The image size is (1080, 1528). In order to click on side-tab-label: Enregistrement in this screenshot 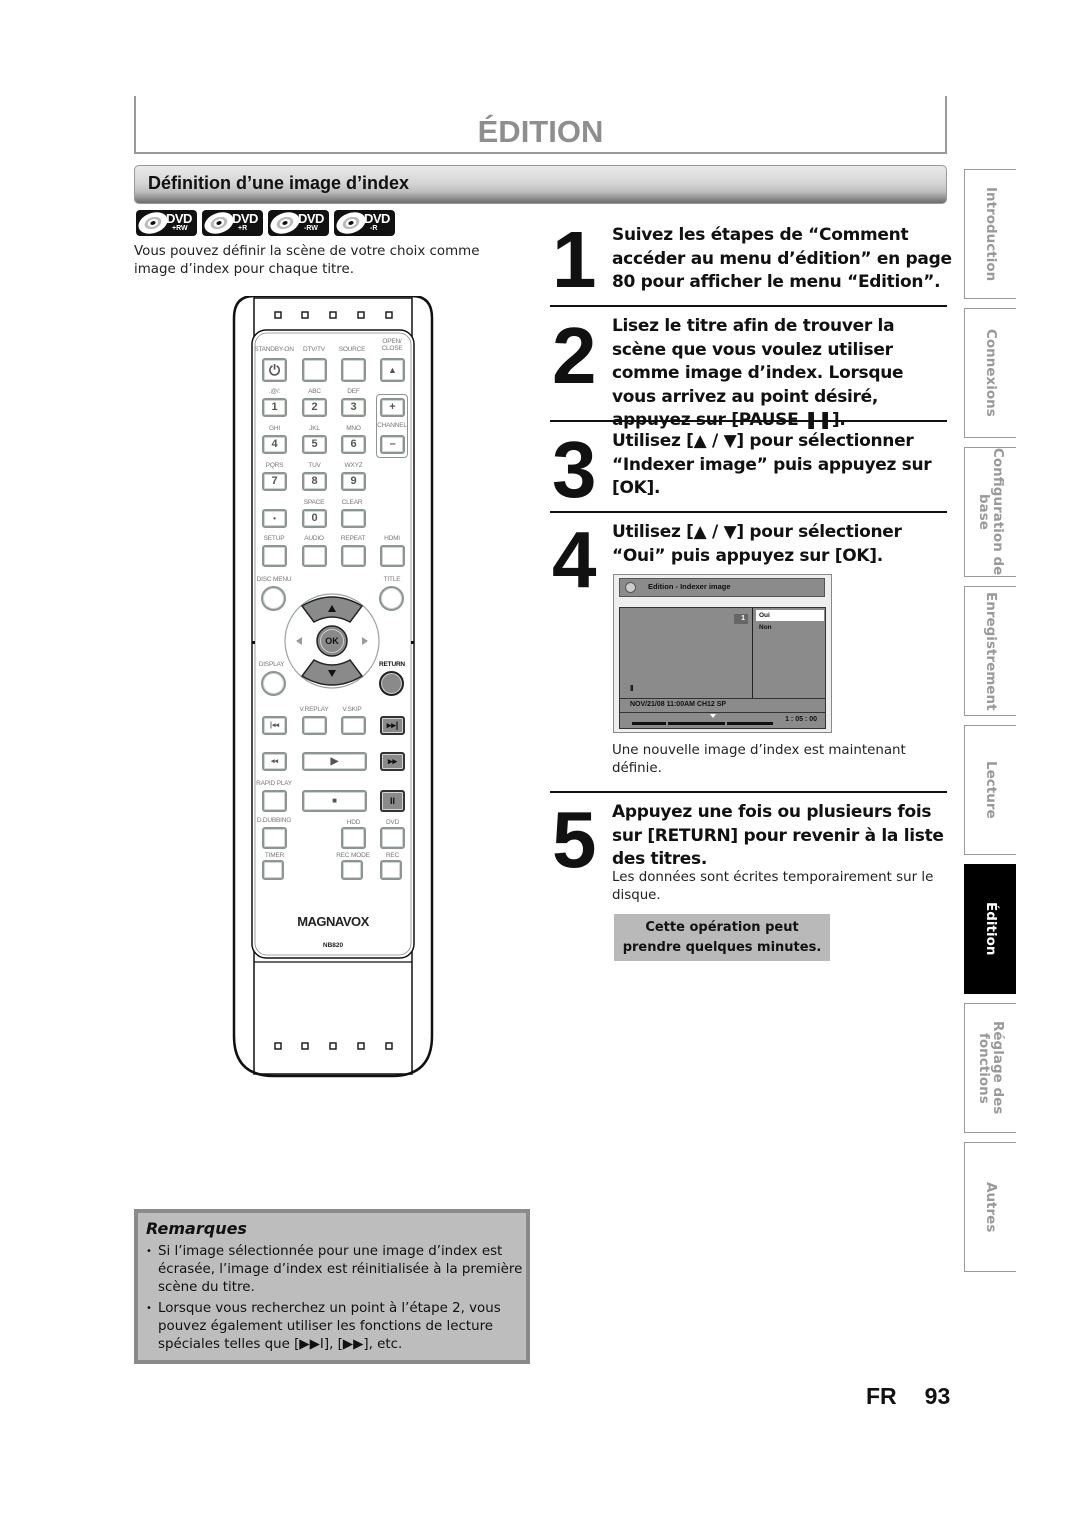, I will do `click(991, 651)`.